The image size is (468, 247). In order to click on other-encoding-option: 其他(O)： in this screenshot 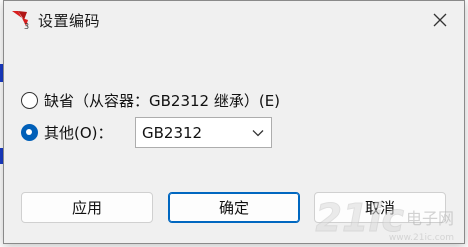, I will do `click(67, 132)`.